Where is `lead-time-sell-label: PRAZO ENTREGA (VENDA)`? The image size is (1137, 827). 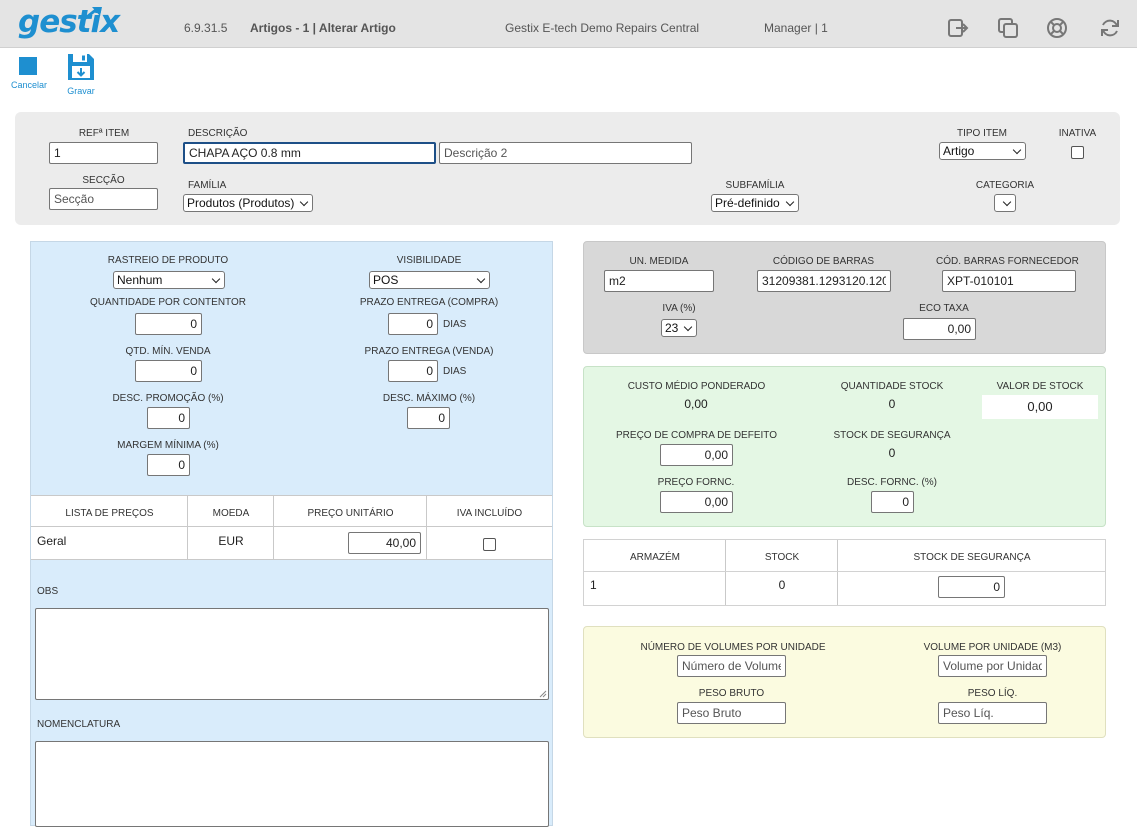
lead-time-sell-label: PRAZO ENTREGA (VENDA) is located at coordinates (429, 351).